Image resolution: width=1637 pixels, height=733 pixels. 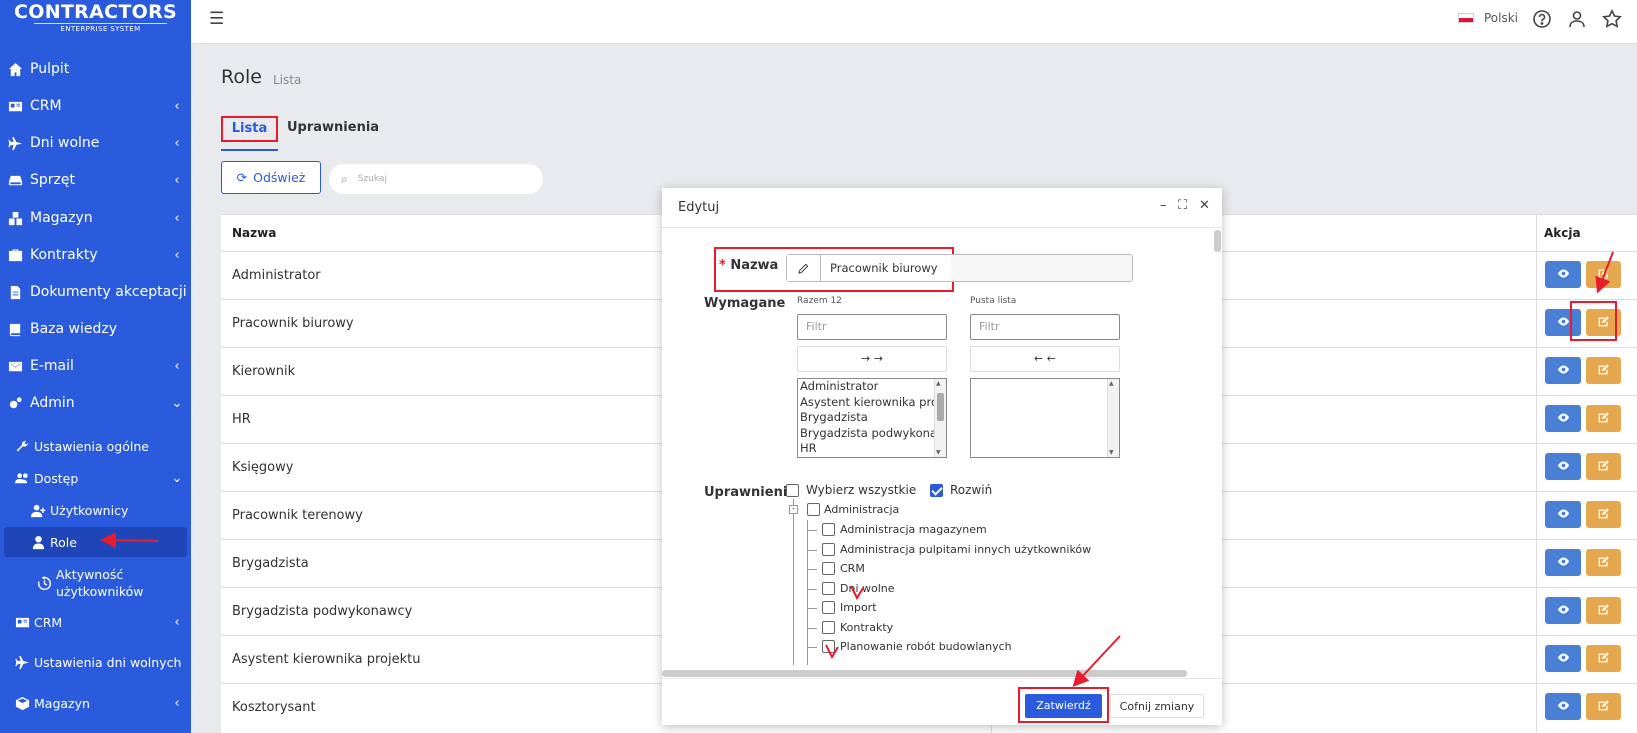 What do you see at coordinates (866, 434) in the screenshot?
I see `listbox-option: Brygadzista podwykonawcy` at bounding box center [866, 434].